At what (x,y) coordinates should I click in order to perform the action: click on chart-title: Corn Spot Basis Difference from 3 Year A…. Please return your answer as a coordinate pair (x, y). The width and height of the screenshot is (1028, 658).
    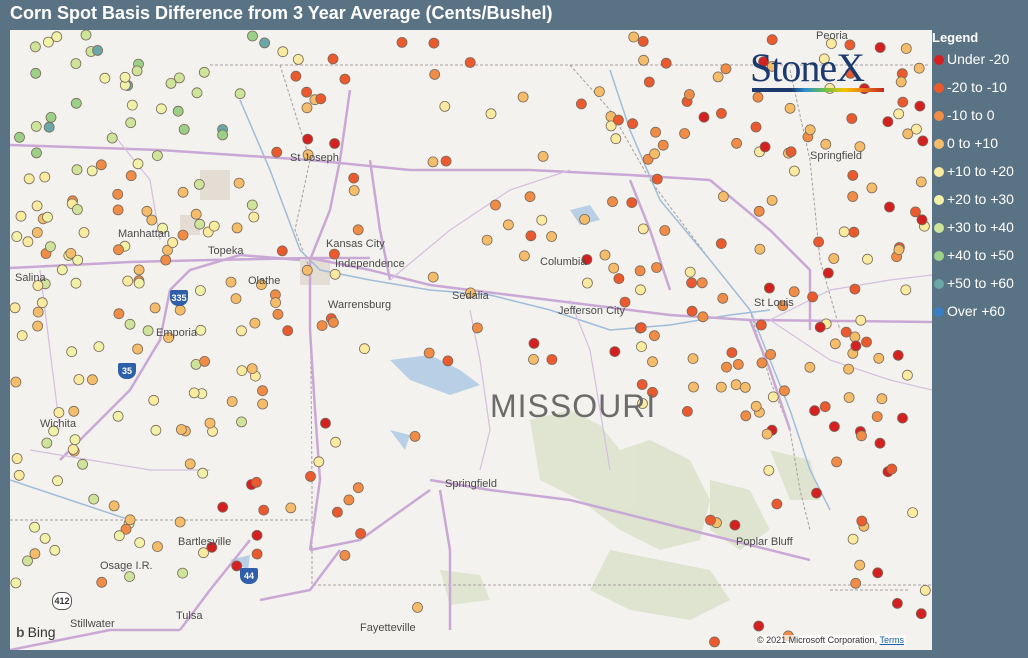
    Looking at the image, I should click on (281, 13).